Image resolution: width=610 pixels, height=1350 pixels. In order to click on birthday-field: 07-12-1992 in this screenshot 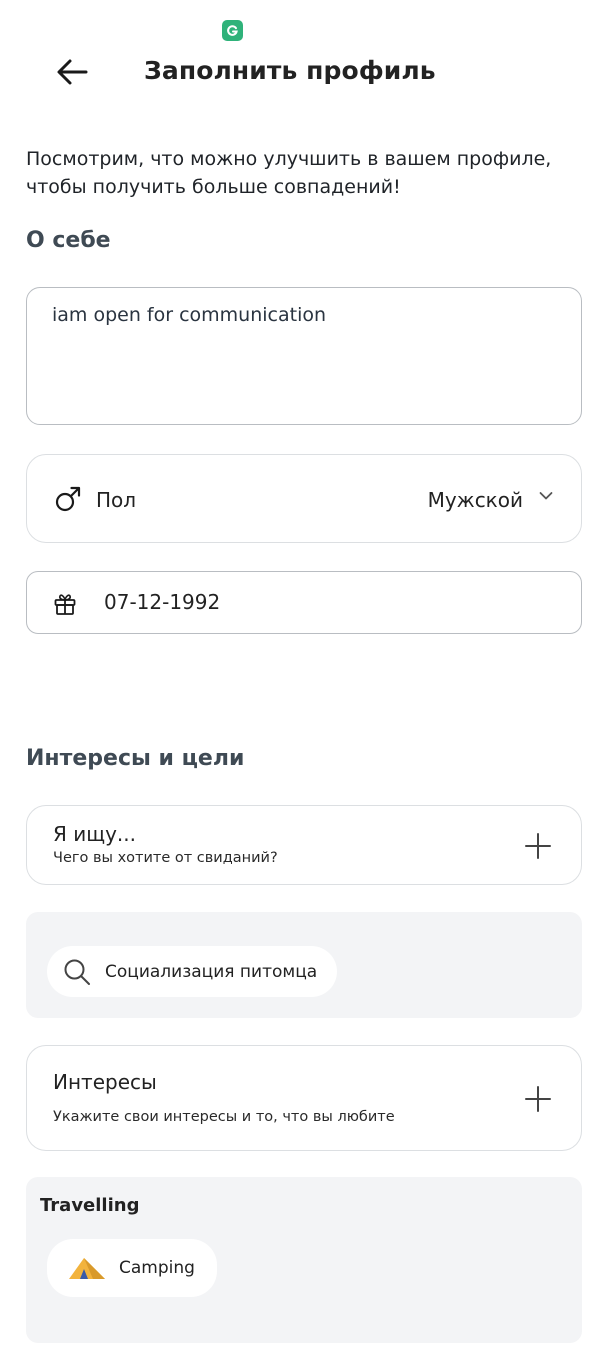, I will do `click(304, 602)`.